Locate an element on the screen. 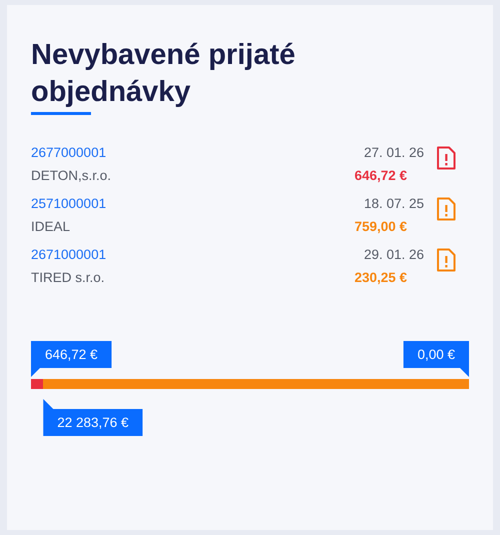 This screenshot has width=500, height=535. company-name: TIRED s.r.o. is located at coordinates (68, 278).